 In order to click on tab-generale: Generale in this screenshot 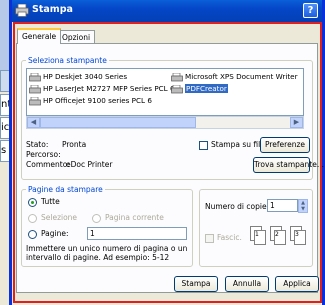, I will do `click(39, 36)`.